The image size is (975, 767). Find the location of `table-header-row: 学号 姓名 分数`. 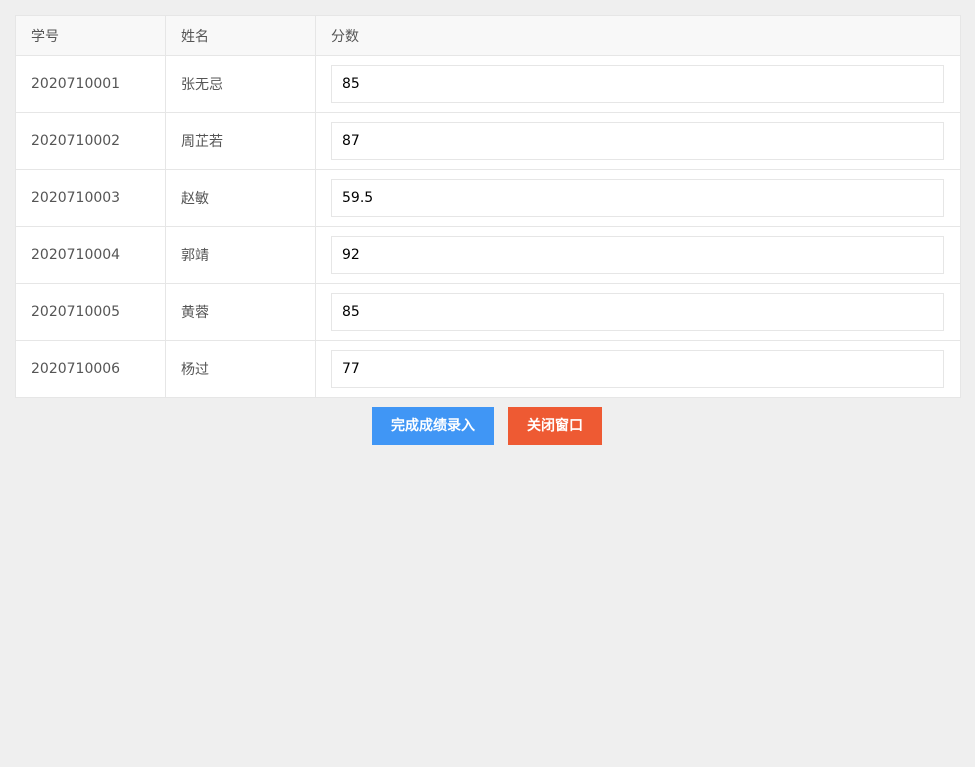

table-header-row: 学号 姓名 分数 is located at coordinates (488, 35).